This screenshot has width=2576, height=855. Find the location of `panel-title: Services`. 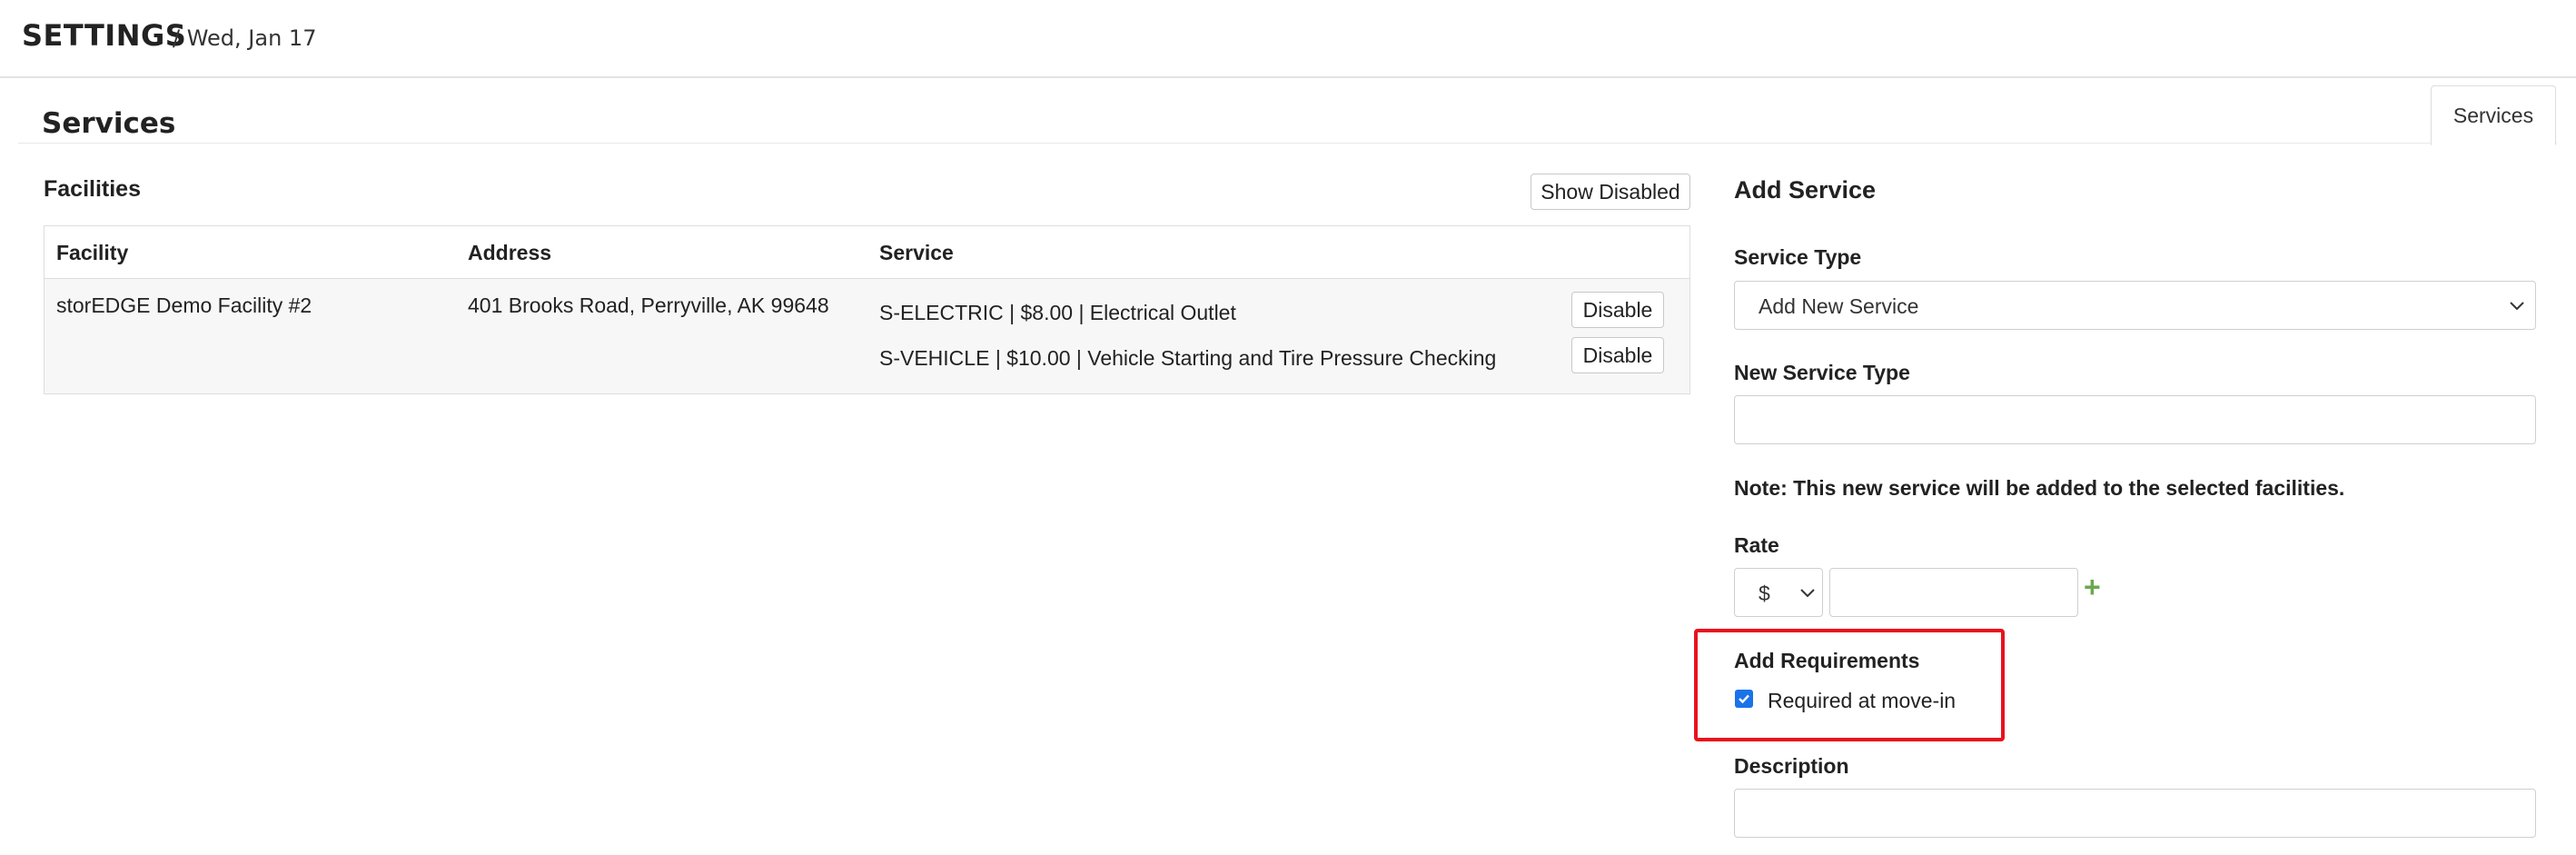

panel-title: Services is located at coordinates (109, 123).